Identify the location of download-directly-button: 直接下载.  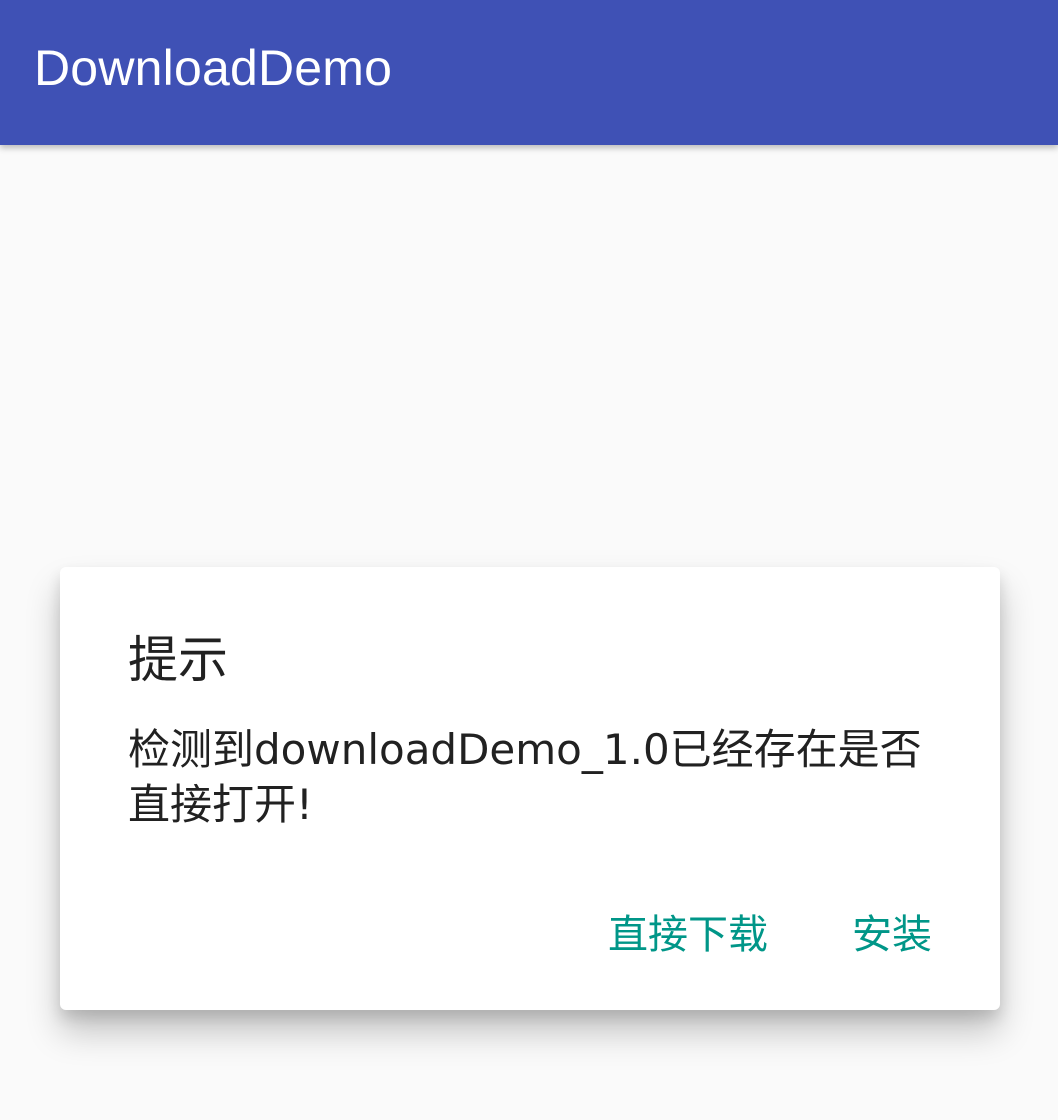
(688, 935).